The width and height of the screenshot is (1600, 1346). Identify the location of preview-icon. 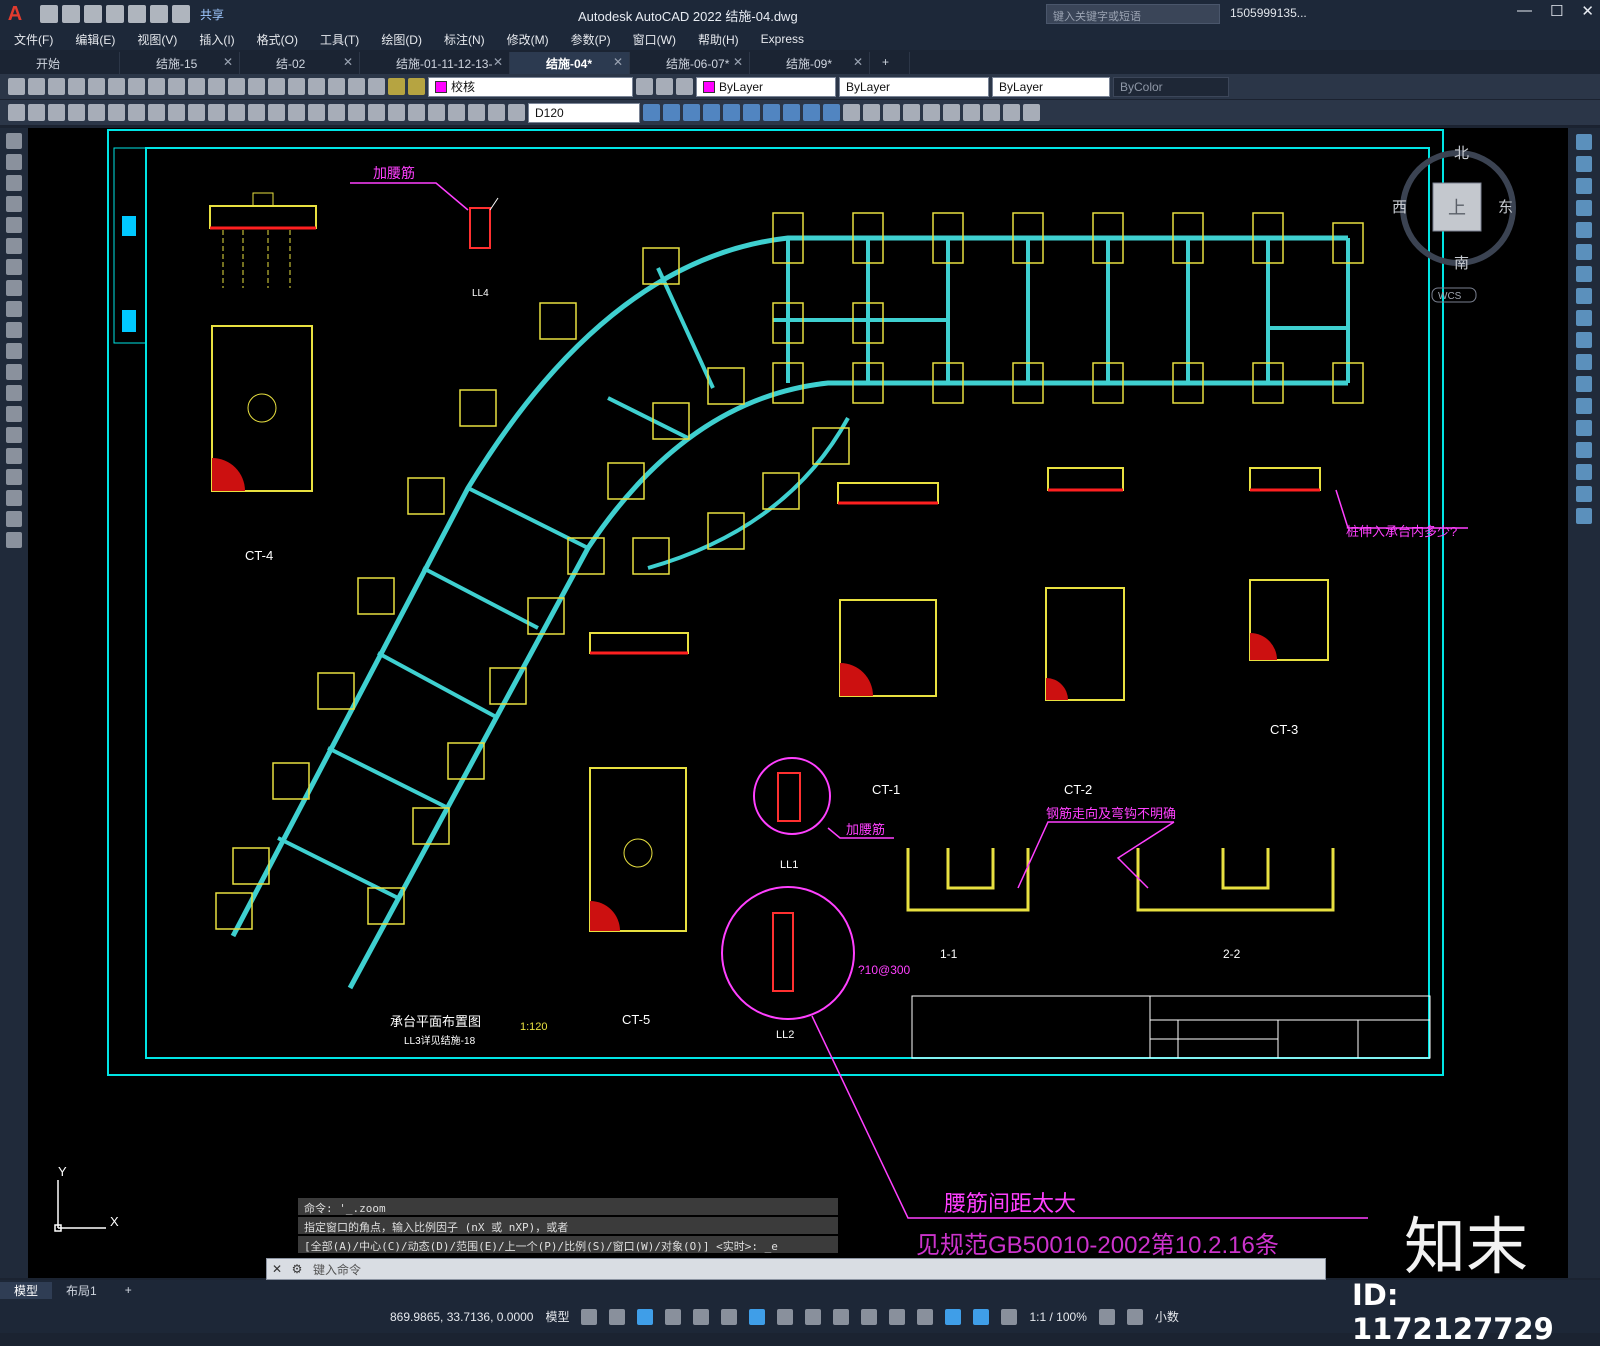
(96, 86).